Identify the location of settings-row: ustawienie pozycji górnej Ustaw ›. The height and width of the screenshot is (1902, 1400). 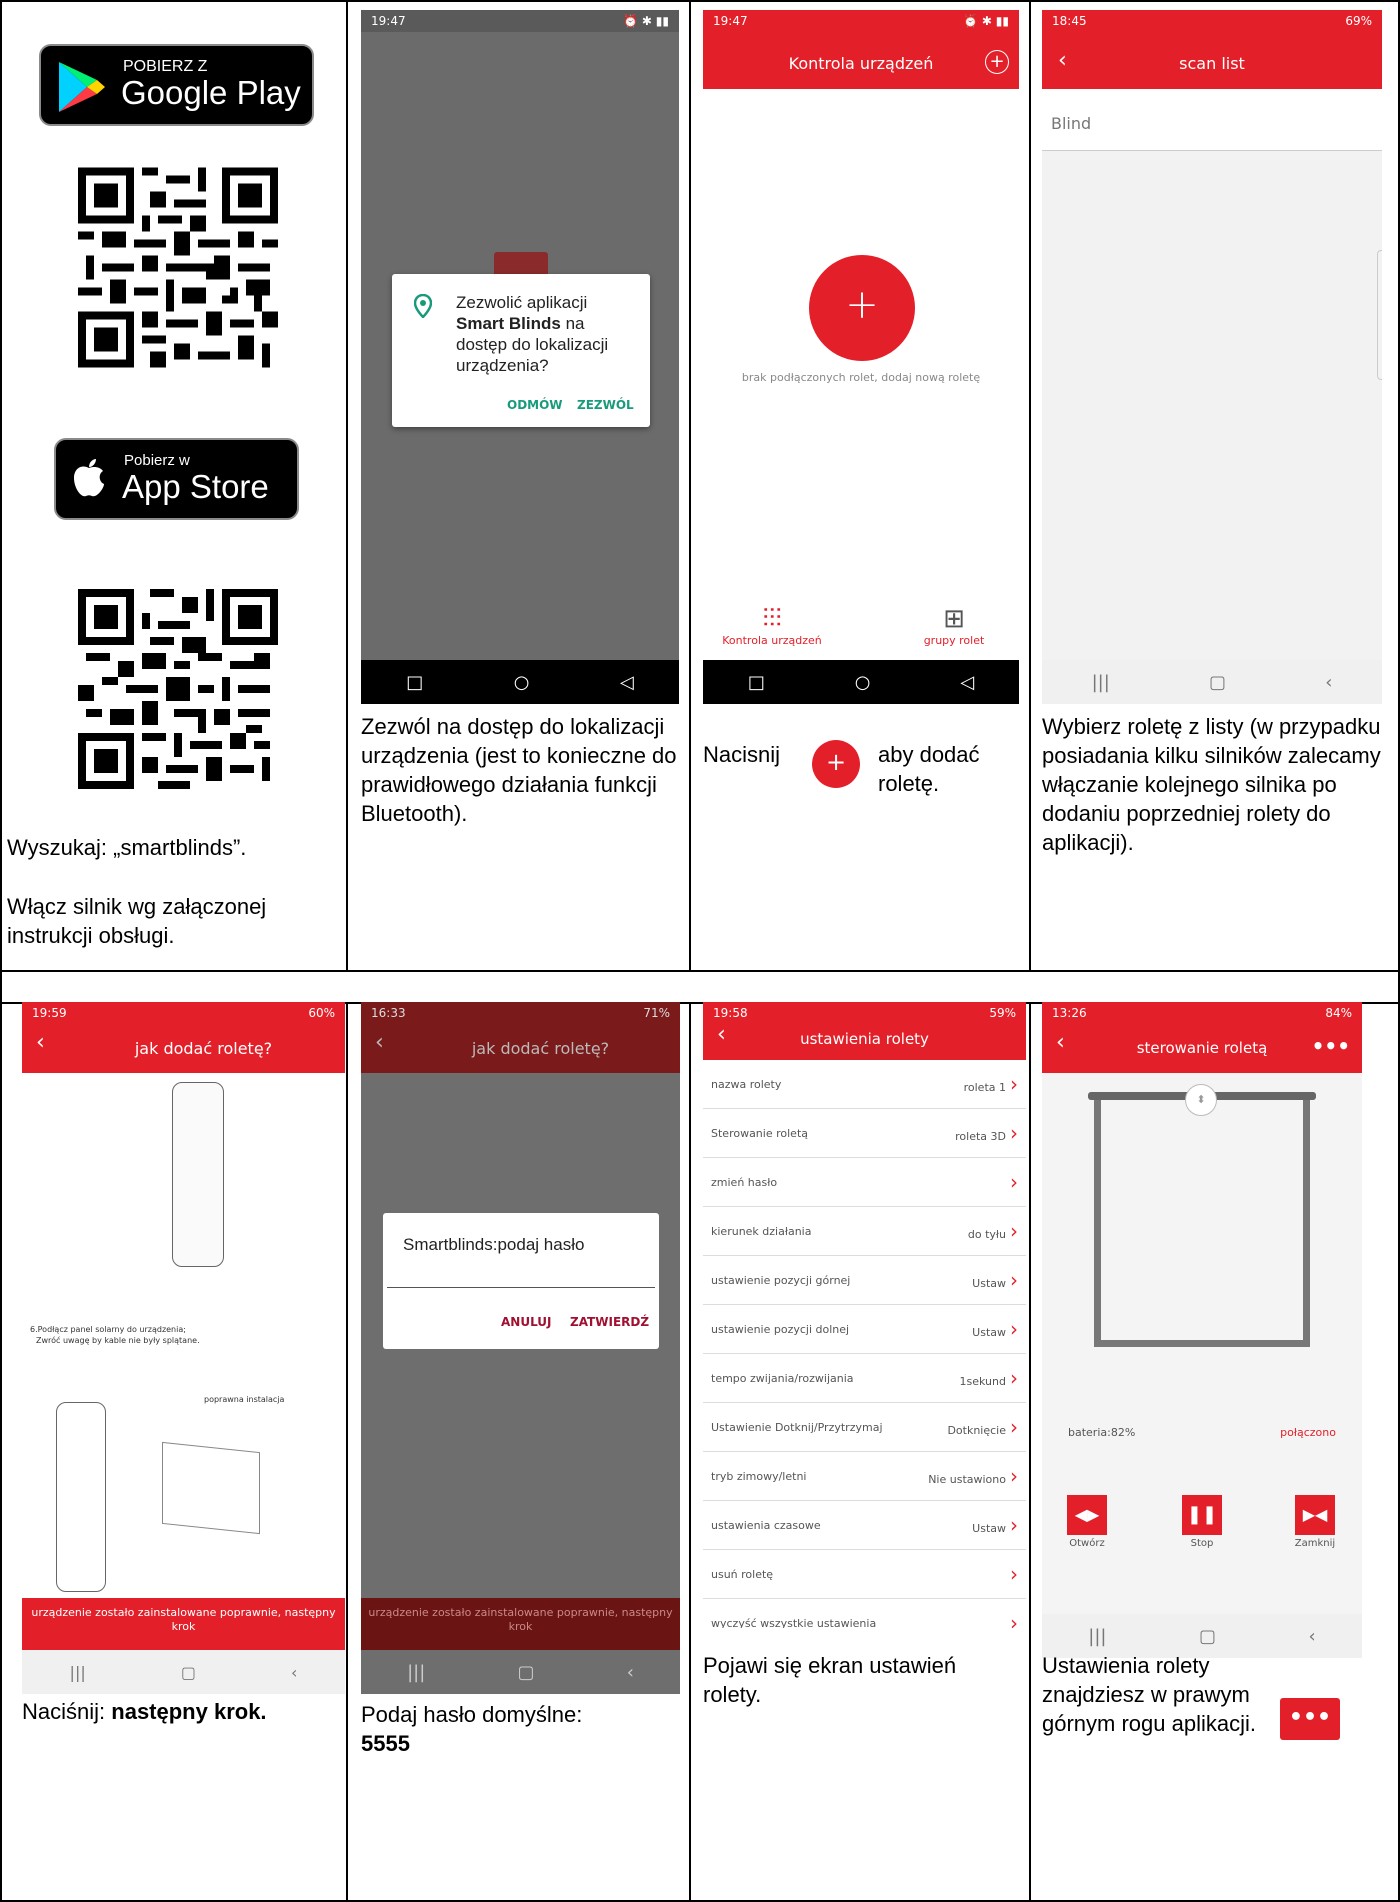
(864, 1280).